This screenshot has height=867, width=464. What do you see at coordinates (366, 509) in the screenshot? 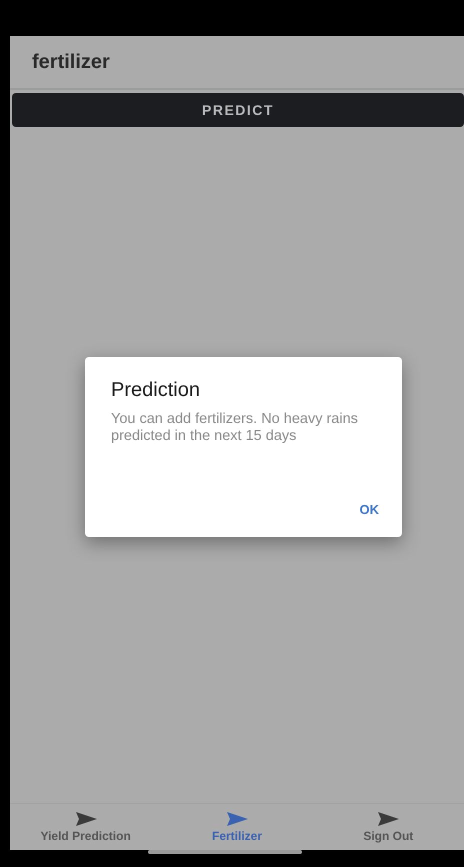
I see `ok-button: OK` at bounding box center [366, 509].